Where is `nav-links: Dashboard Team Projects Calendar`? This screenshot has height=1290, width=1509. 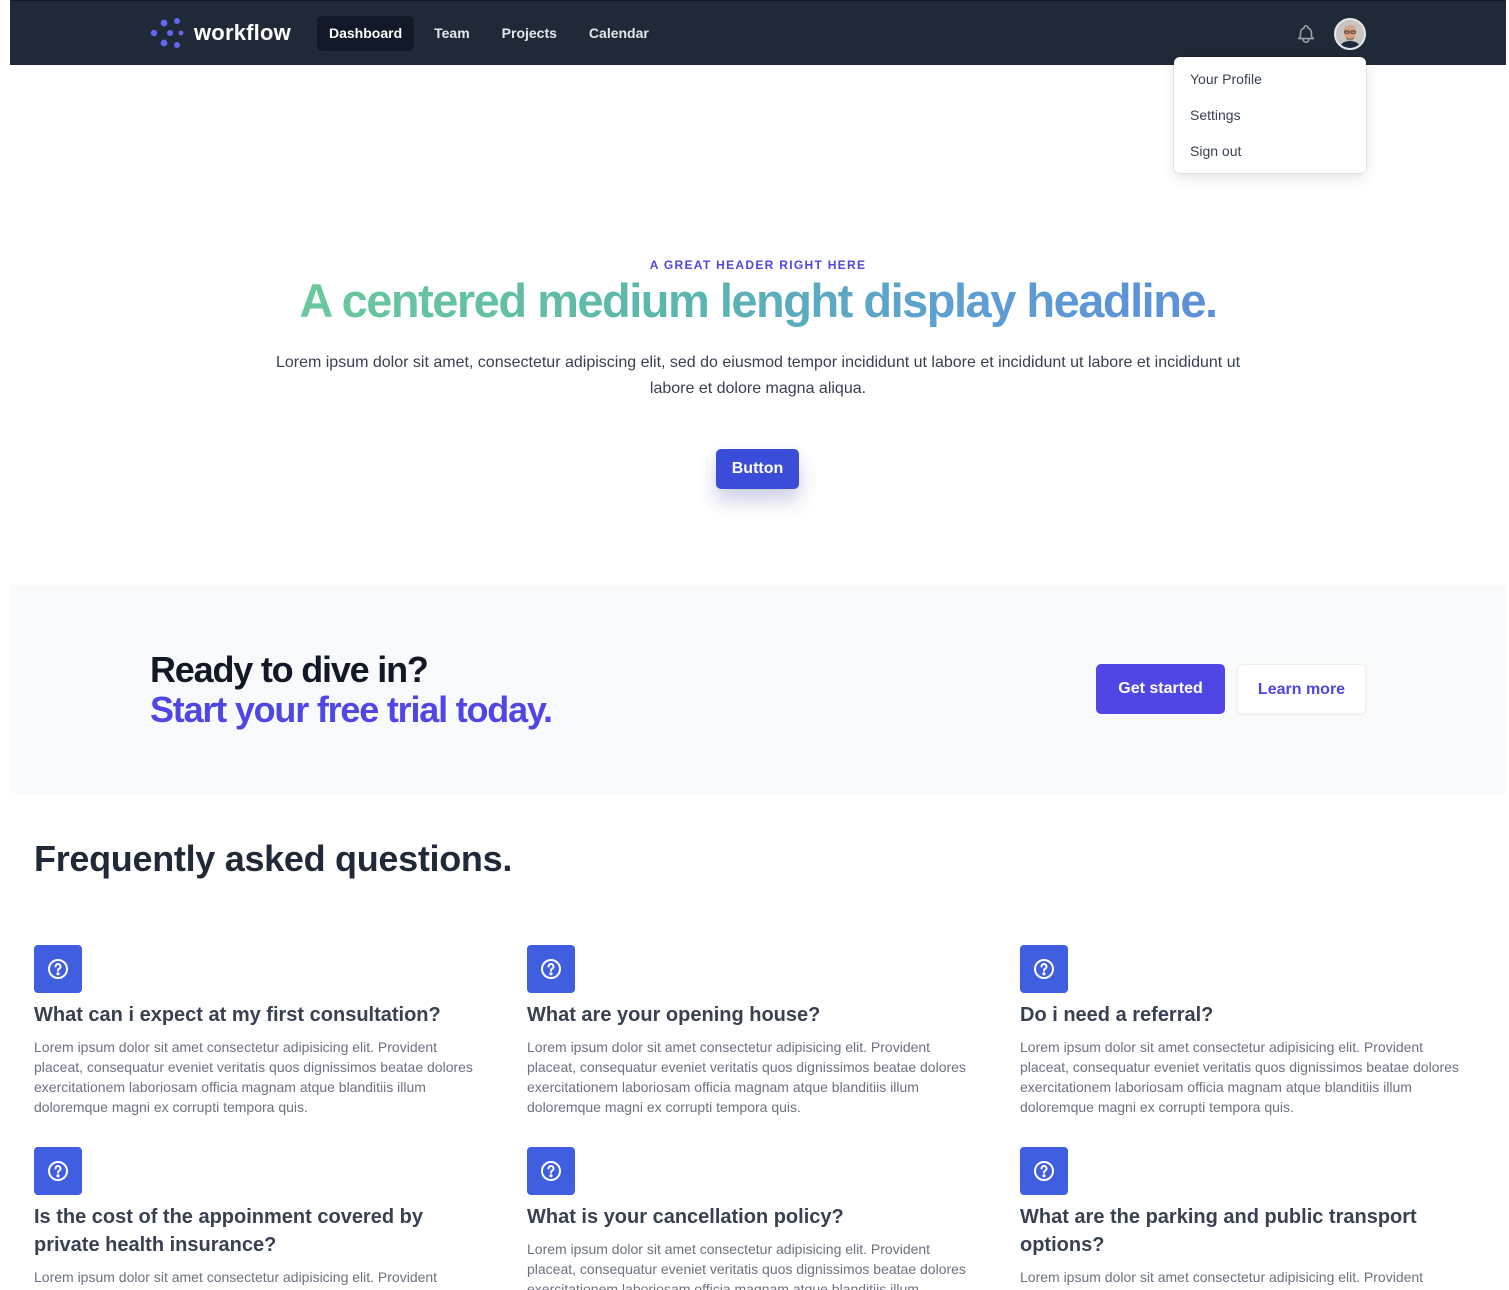
nav-links: Dashboard Team Projects Calendar is located at coordinates (489, 33).